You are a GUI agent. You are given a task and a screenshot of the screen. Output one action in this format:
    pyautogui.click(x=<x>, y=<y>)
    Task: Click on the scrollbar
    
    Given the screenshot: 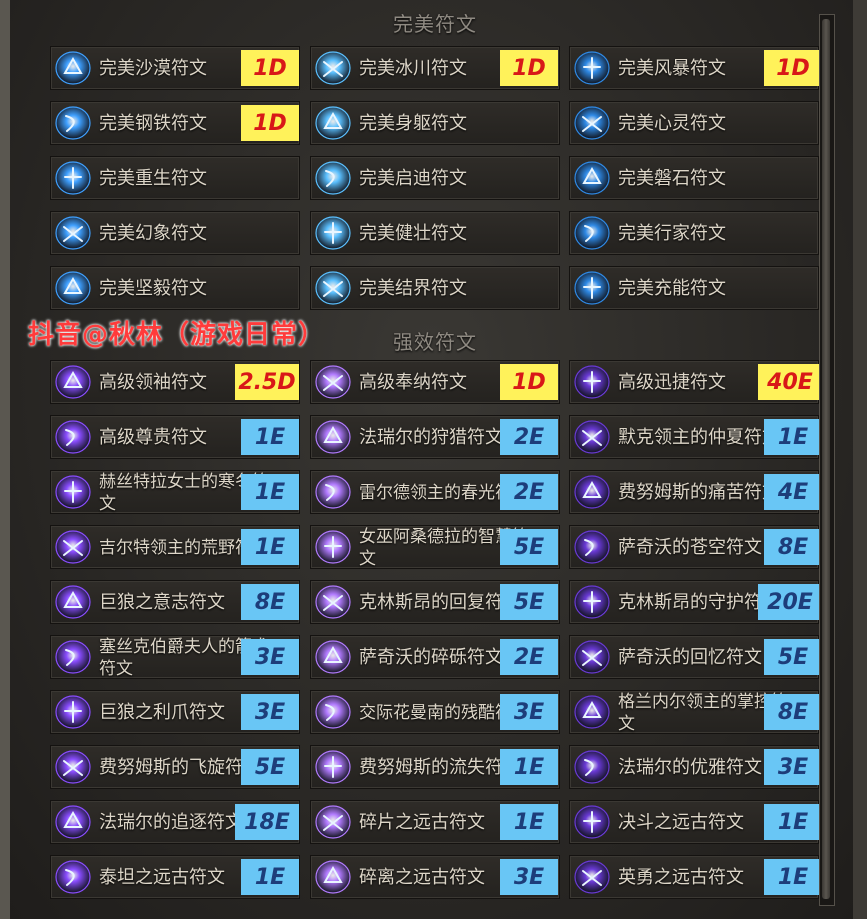 What is the action you would take?
    pyautogui.click(x=827, y=460)
    